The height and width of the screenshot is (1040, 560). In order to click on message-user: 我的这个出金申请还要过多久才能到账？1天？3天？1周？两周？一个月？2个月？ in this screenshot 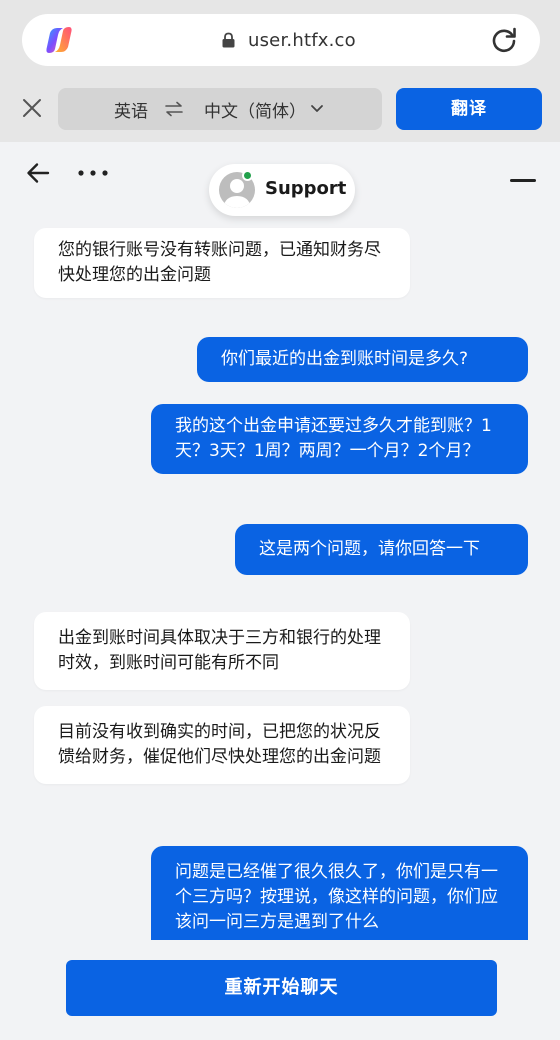, I will do `click(339, 439)`.